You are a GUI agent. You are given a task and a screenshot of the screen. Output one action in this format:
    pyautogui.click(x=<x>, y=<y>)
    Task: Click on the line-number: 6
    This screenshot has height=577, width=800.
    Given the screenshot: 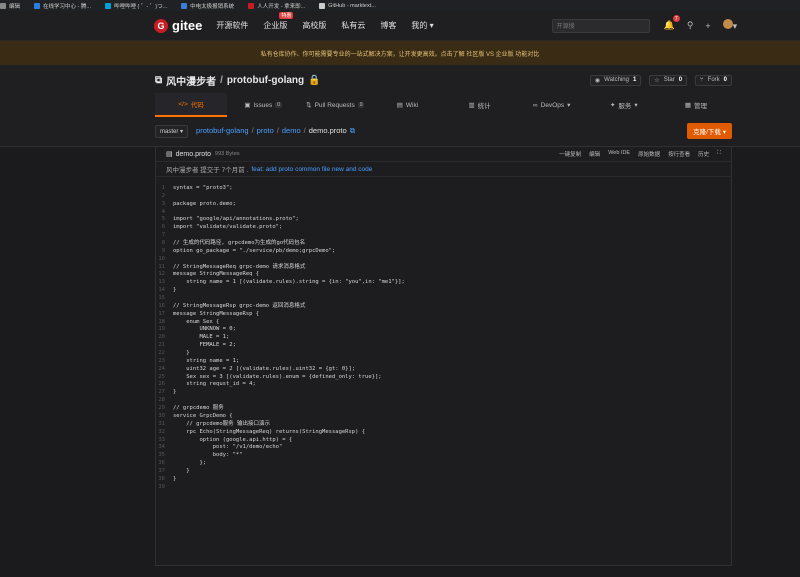 What is the action you would take?
    pyautogui.click(x=164, y=228)
    